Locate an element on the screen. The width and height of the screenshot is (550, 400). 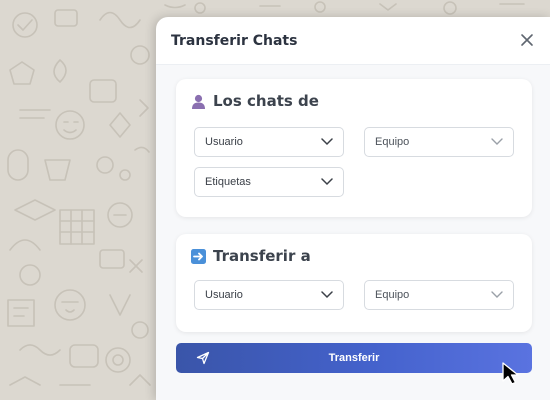
from-team-select: Equipo is located at coordinates (439, 142).